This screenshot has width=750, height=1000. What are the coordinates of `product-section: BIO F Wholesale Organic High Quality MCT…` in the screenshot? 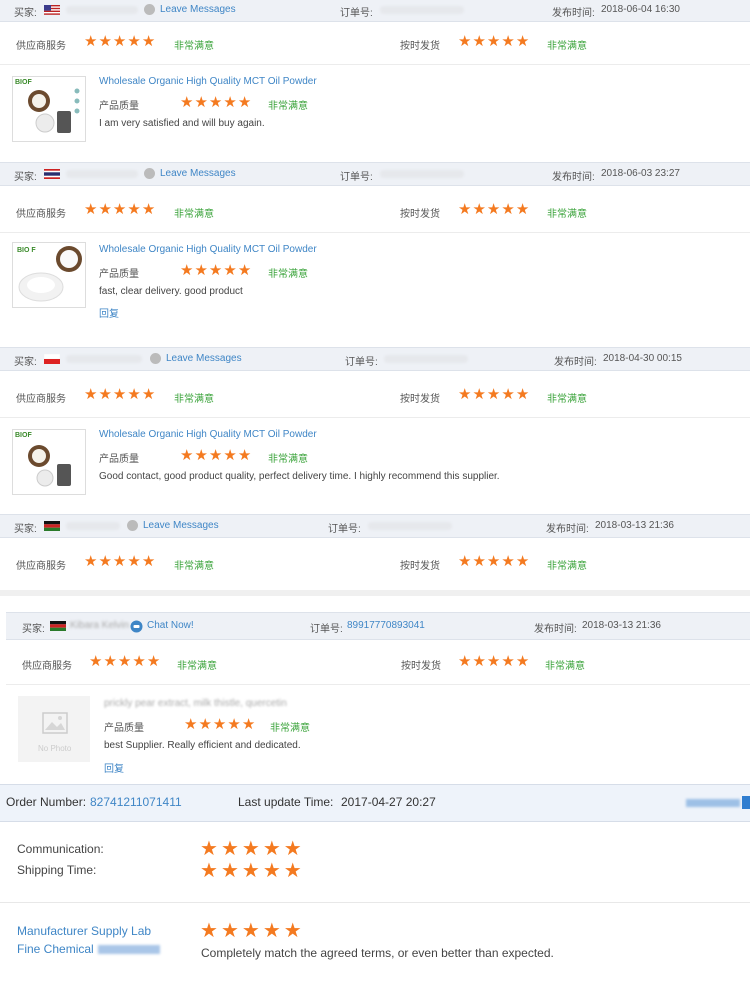 It's located at (375, 285).